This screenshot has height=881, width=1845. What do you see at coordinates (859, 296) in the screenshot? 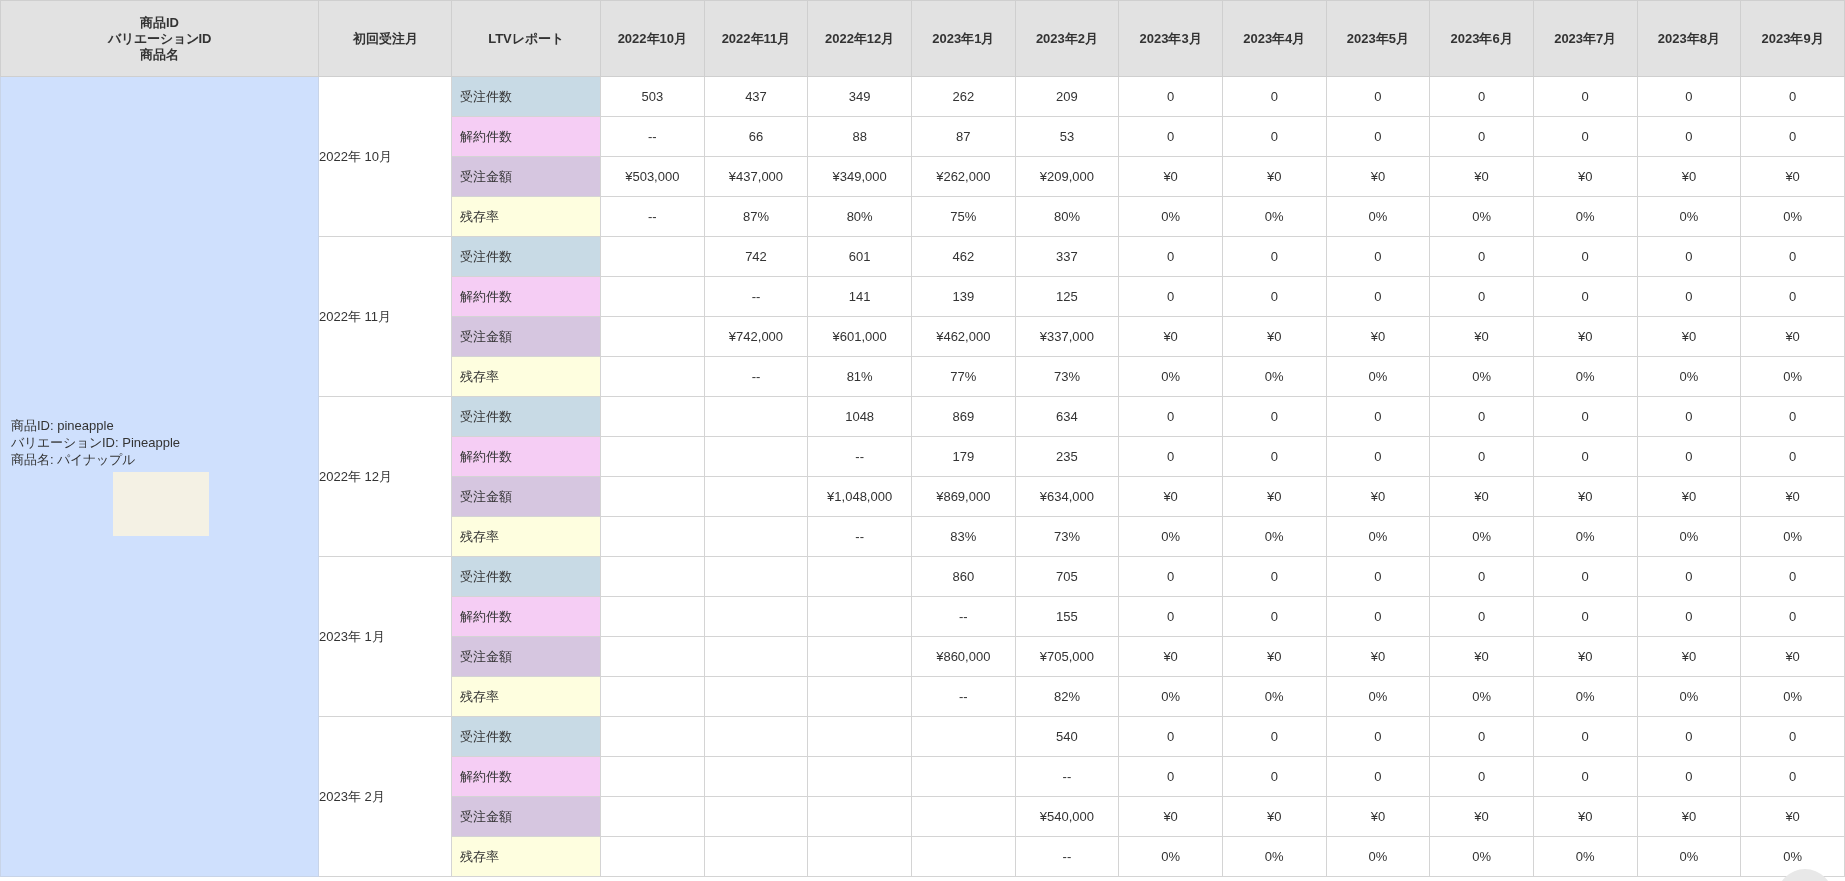
I see `table-cell: 141` at bounding box center [859, 296].